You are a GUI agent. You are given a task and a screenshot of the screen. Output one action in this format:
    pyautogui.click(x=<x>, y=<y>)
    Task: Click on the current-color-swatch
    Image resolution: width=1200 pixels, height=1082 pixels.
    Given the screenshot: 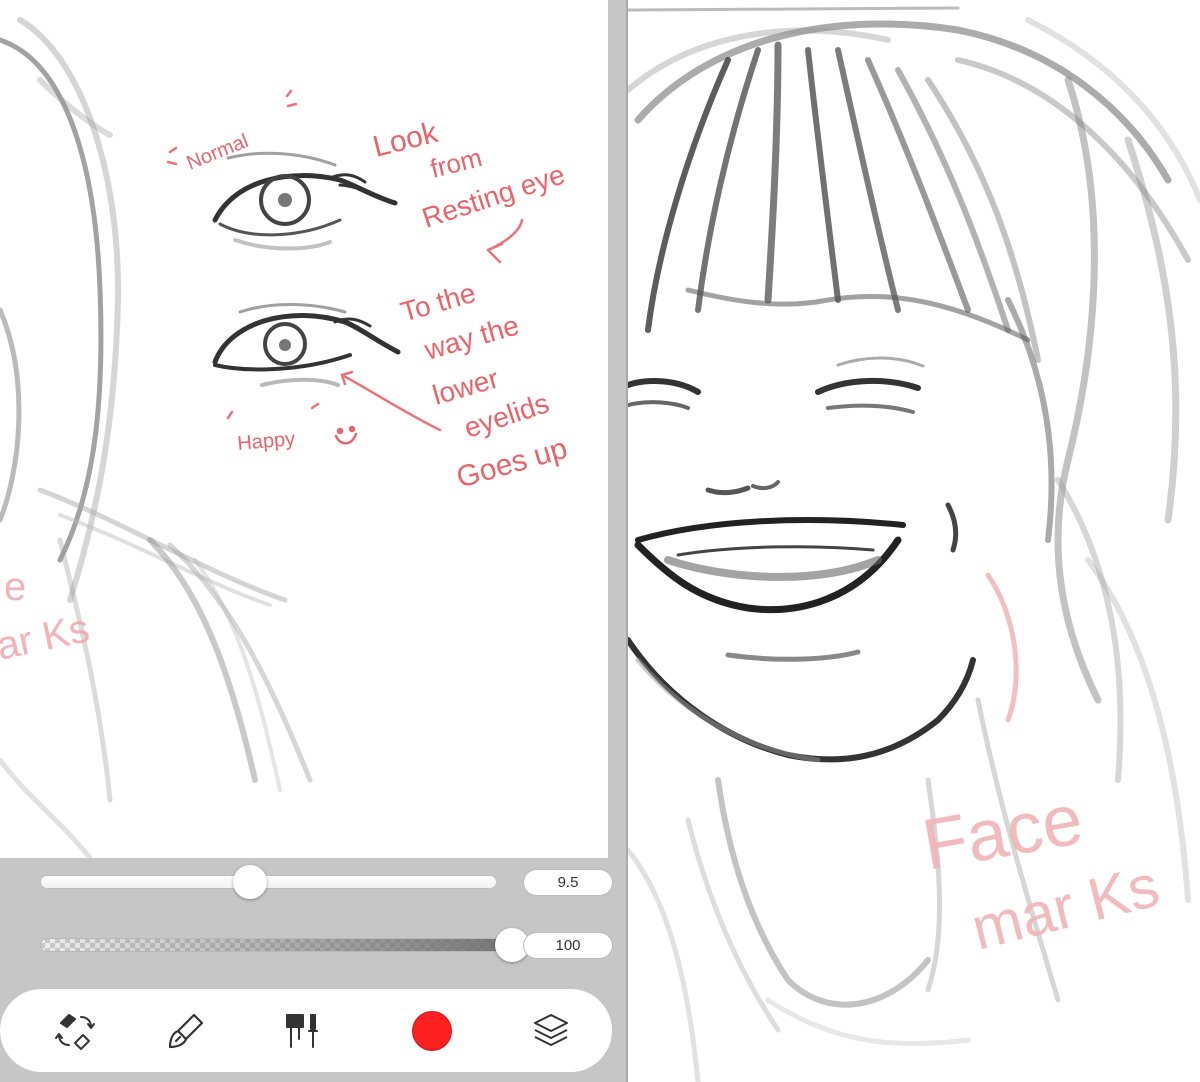 What is the action you would take?
    pyautogui.click(x=432, y=1031)
    